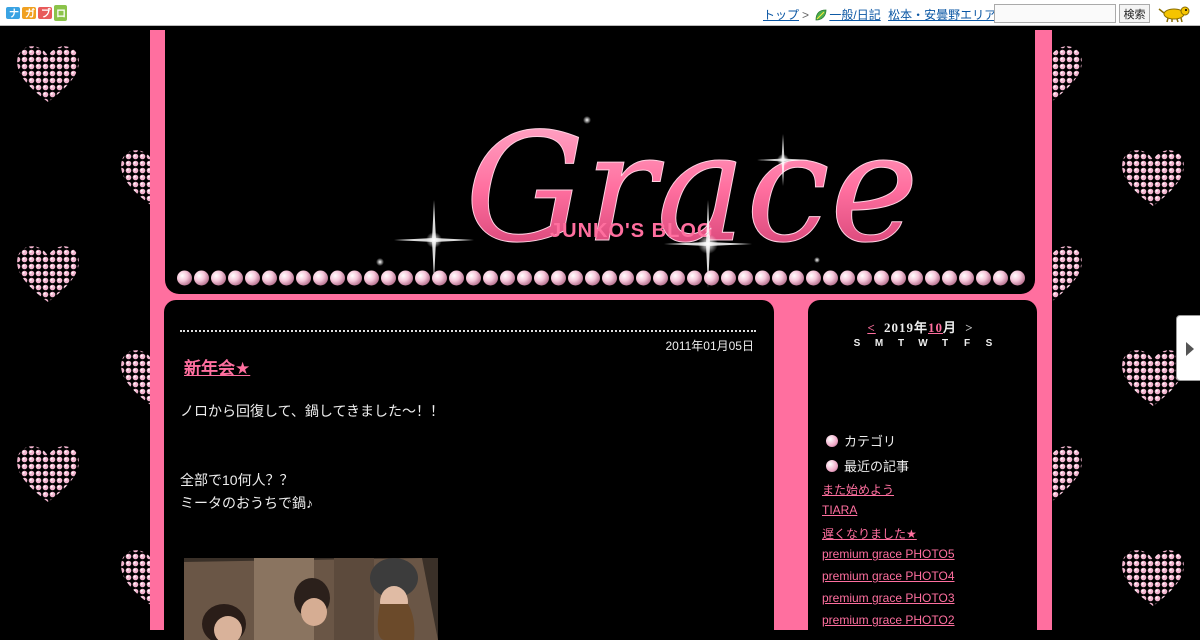 This screenshot has height=640, width=1200. I want to click on weekday-label: F, so click(967, 343).